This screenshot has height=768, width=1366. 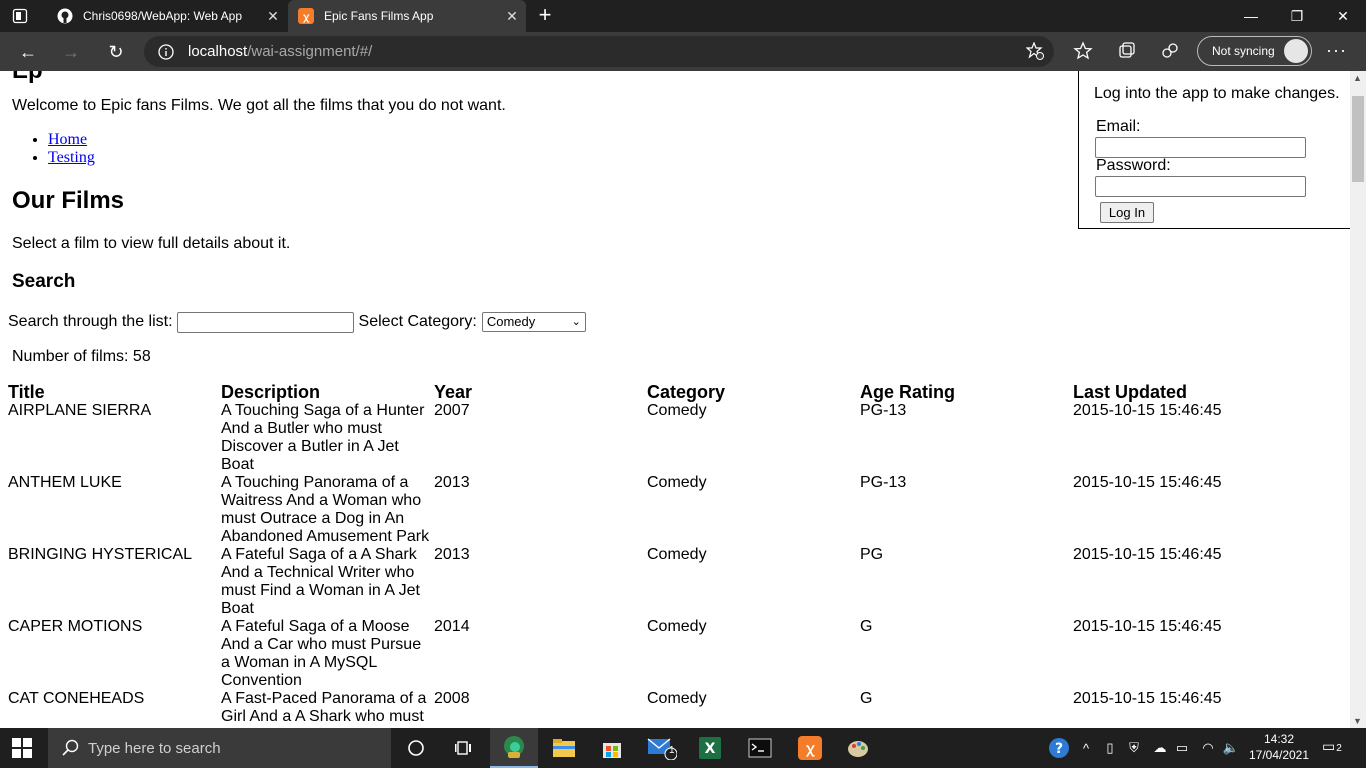 I want to click on mail-icon: 1, so click(x=662, y=748).